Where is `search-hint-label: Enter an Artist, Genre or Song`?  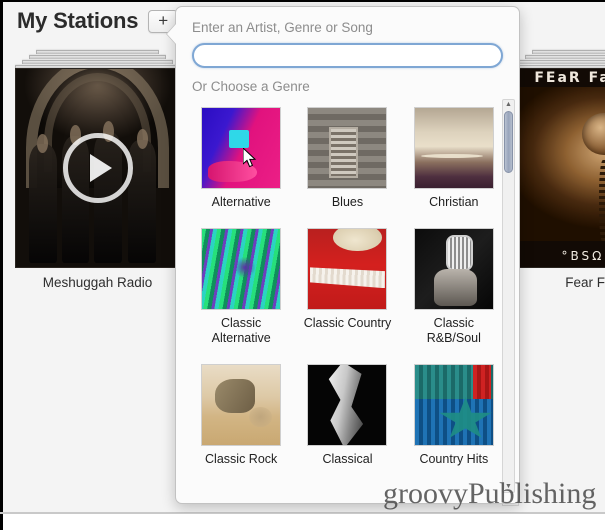 search-hint-label: Enter an Artist, Genre or Song is located at coordinates (282, 27).